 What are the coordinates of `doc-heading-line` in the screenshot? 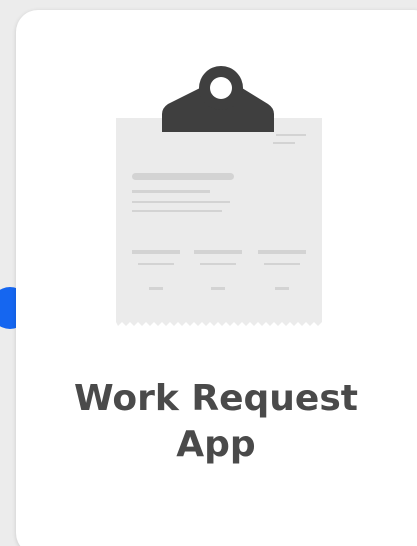 It's located at (183, 176).